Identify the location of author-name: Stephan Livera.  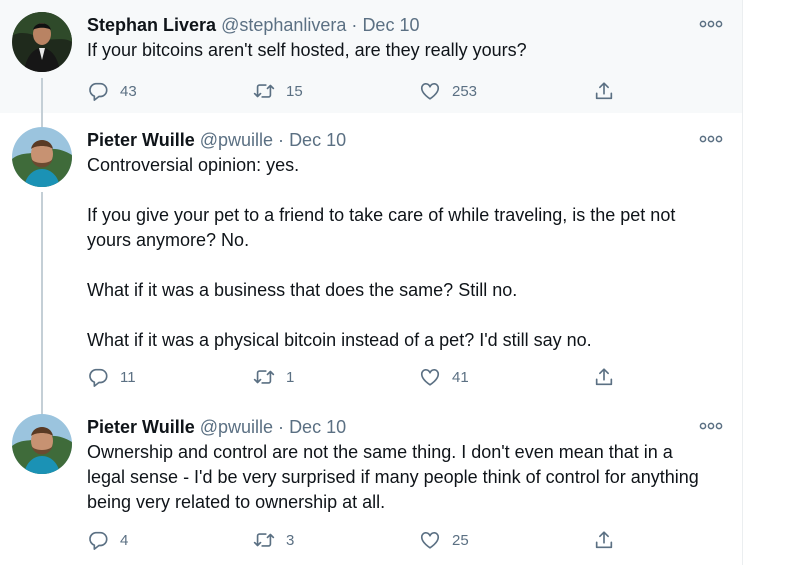
(151, 25).